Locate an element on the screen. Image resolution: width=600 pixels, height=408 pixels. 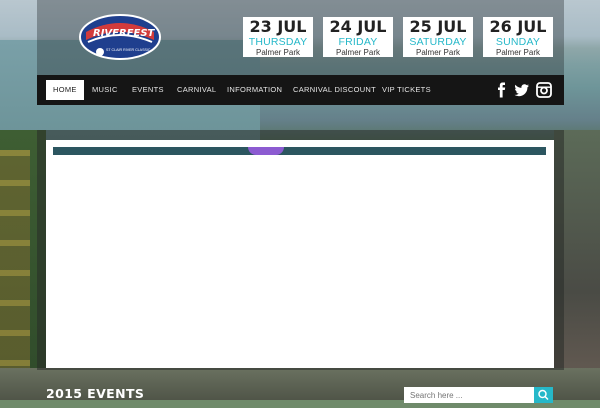
date-card: 23 JUL THURSDAY Palmer Park is located at coordinates (278, 37).